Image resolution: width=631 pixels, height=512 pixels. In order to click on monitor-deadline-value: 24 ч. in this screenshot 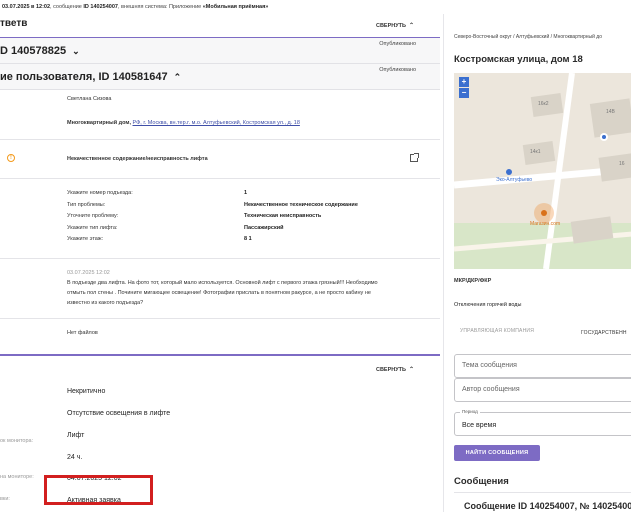, I will do `click(75, 457)`.